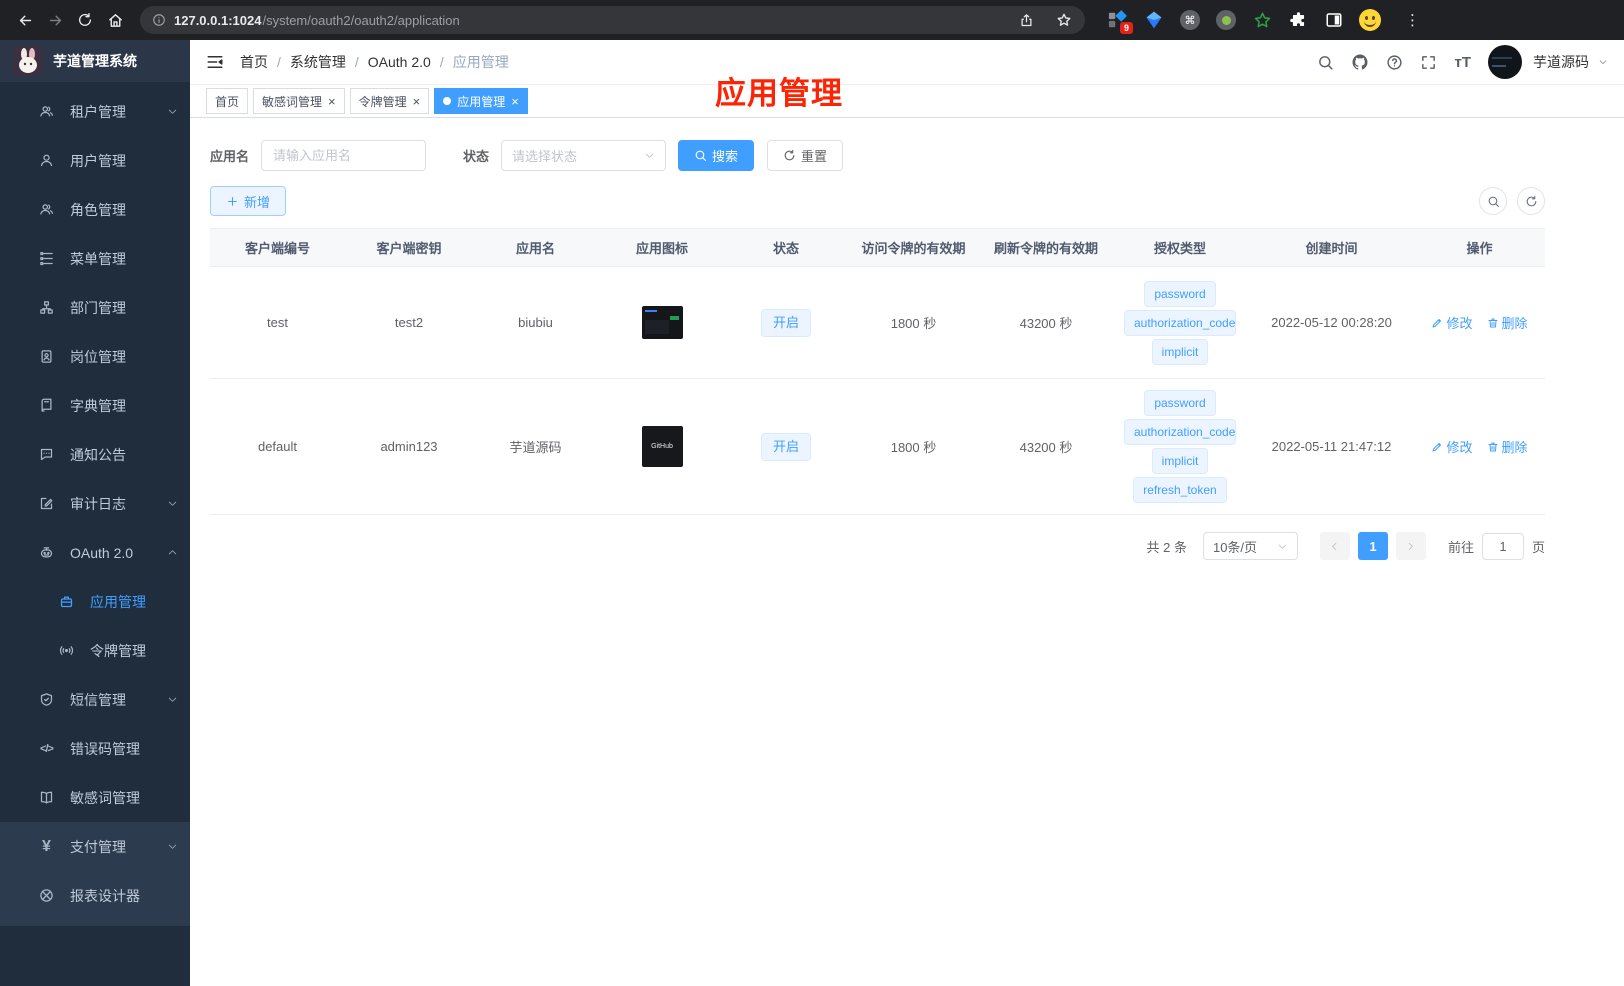 Image resolution: width=1624 pixels, height=986 pixels. Describe the element at coordinates (95, 160) in the screenshot. I see `sidebar-item-user: 用户管理` at that location.